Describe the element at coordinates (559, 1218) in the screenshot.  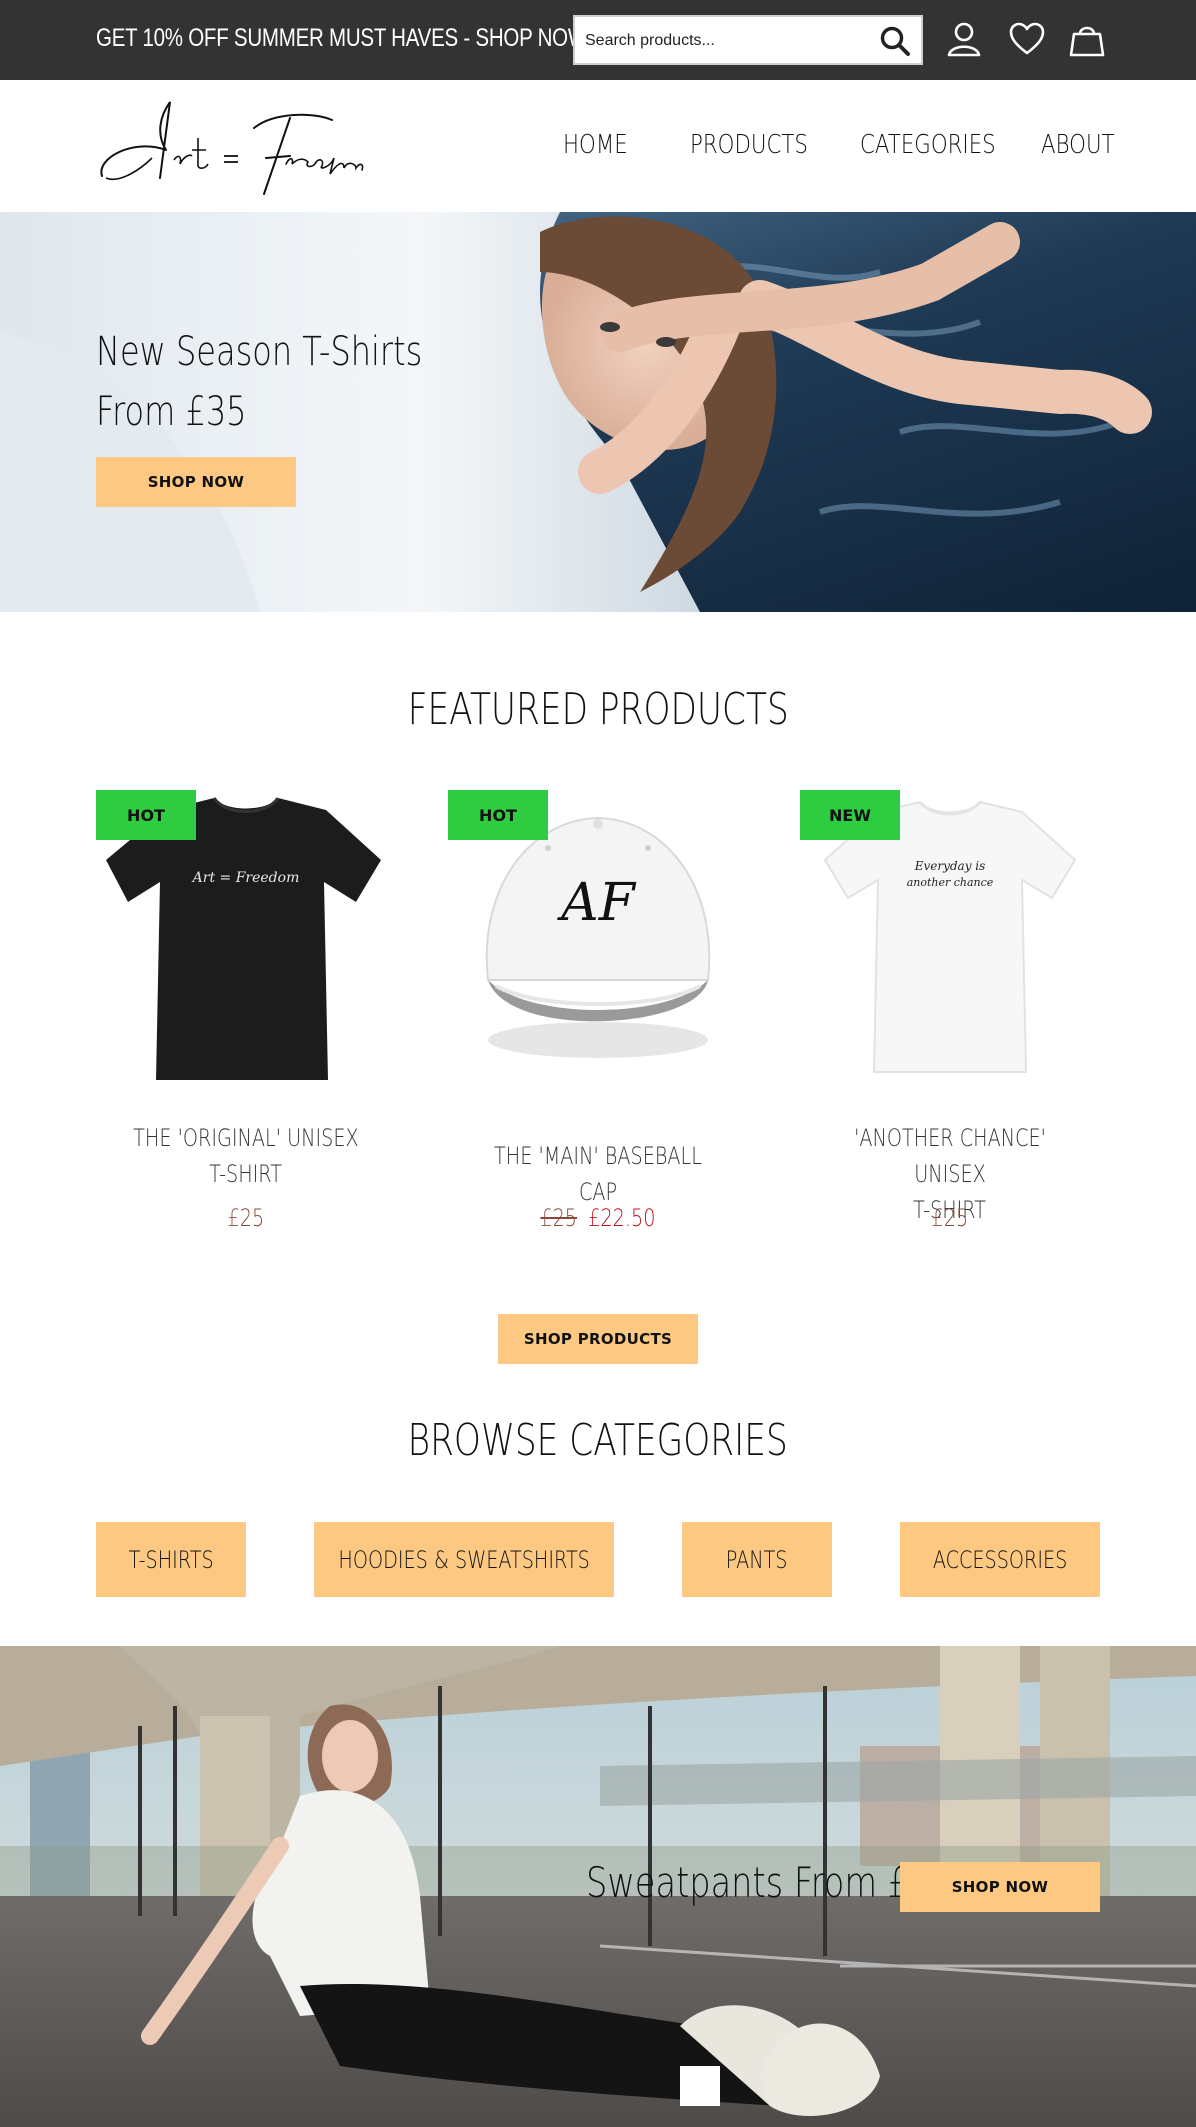
I see `original-price: £25` at that location.